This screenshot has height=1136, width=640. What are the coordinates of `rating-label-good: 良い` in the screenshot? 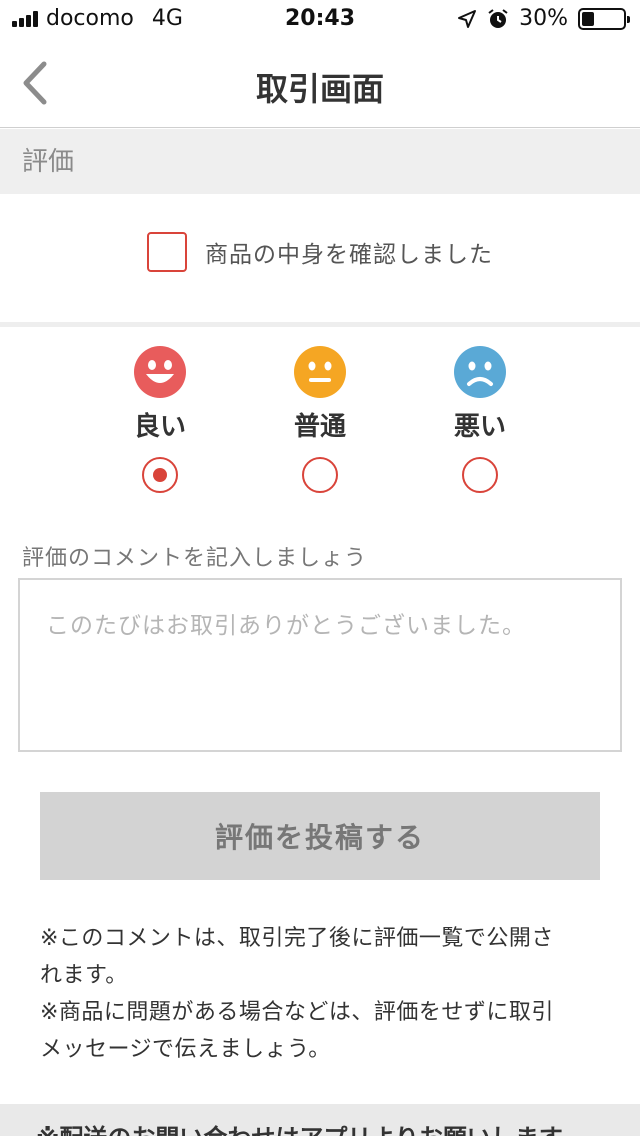 It's located at (159, 427).